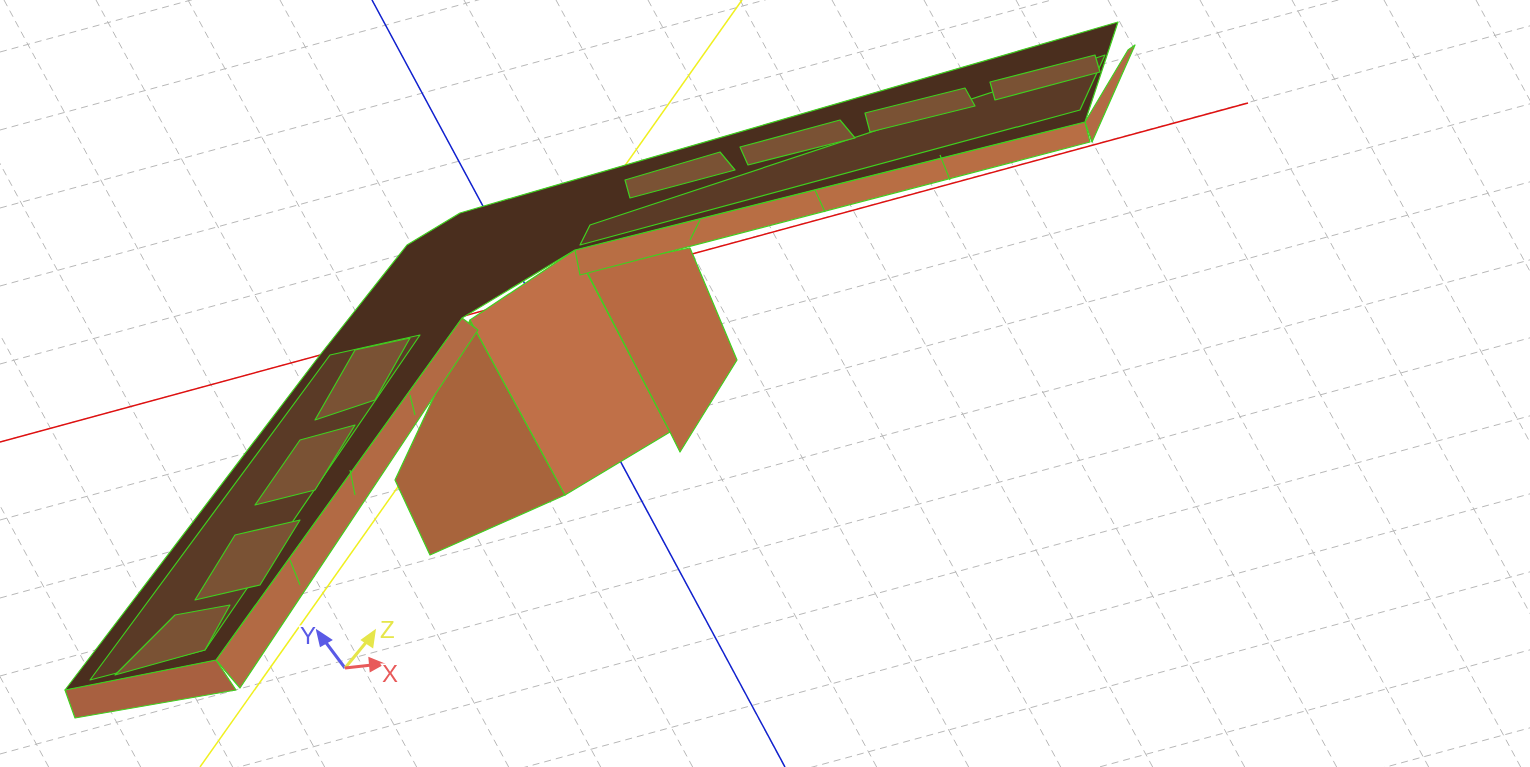 Image resolution: width=1530 pixels, height=767 pixels. What do you see at coordinates (390, 673) in the screenshot?
I see `axis-label: X` at bounding box center [390, 673].